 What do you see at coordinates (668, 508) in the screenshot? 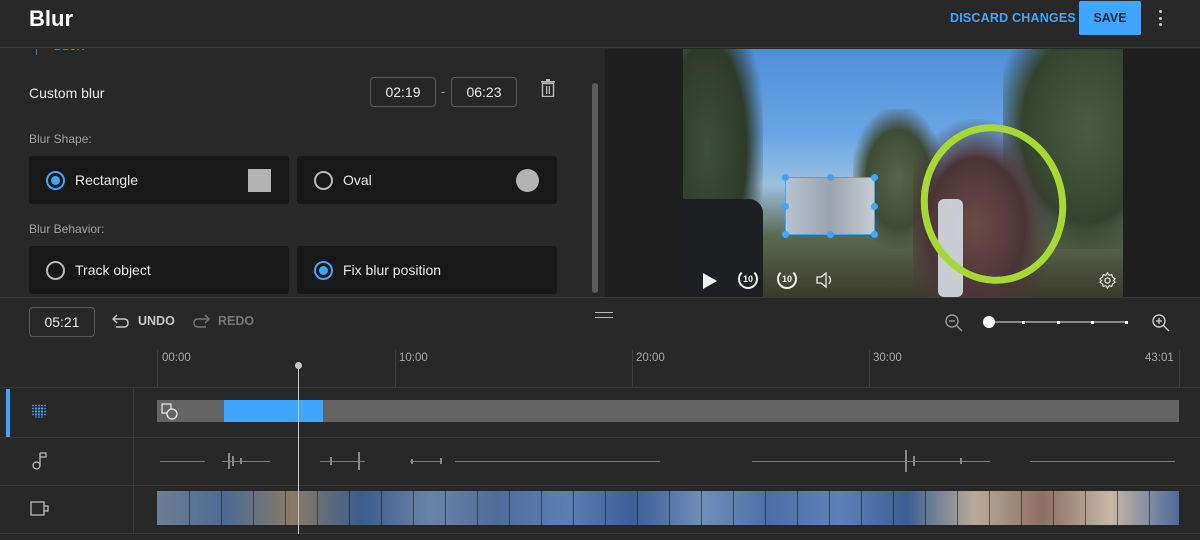
I see `video-filmstrip` at bounding box center [668, 508].